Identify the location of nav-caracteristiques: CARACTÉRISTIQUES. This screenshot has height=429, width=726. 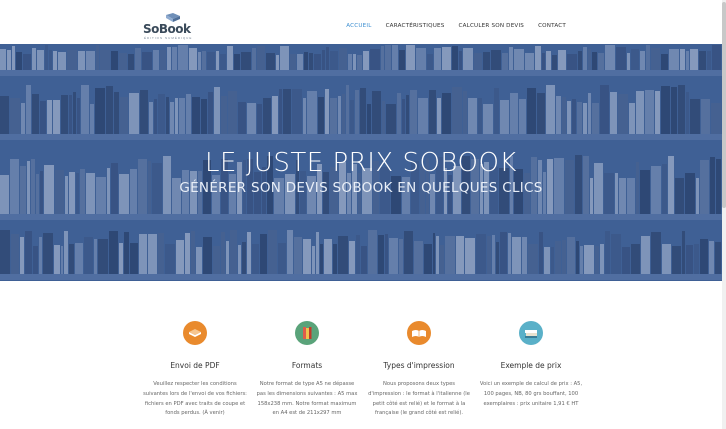
(415, 26).